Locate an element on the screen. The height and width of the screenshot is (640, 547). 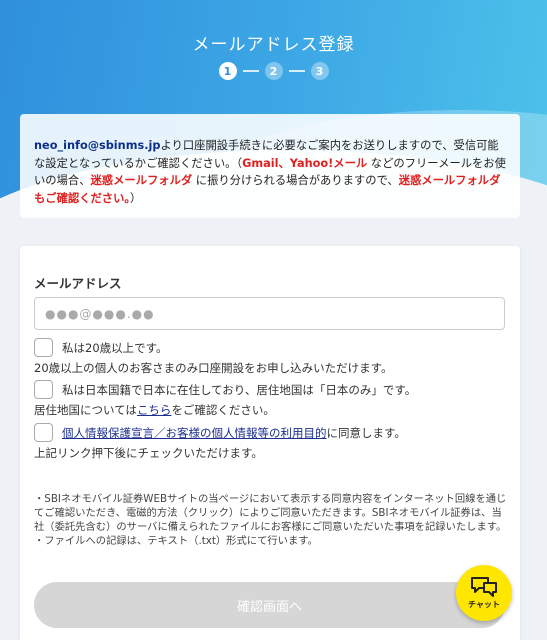
residence-info-link: こちら is located at coordinates (154, 410).